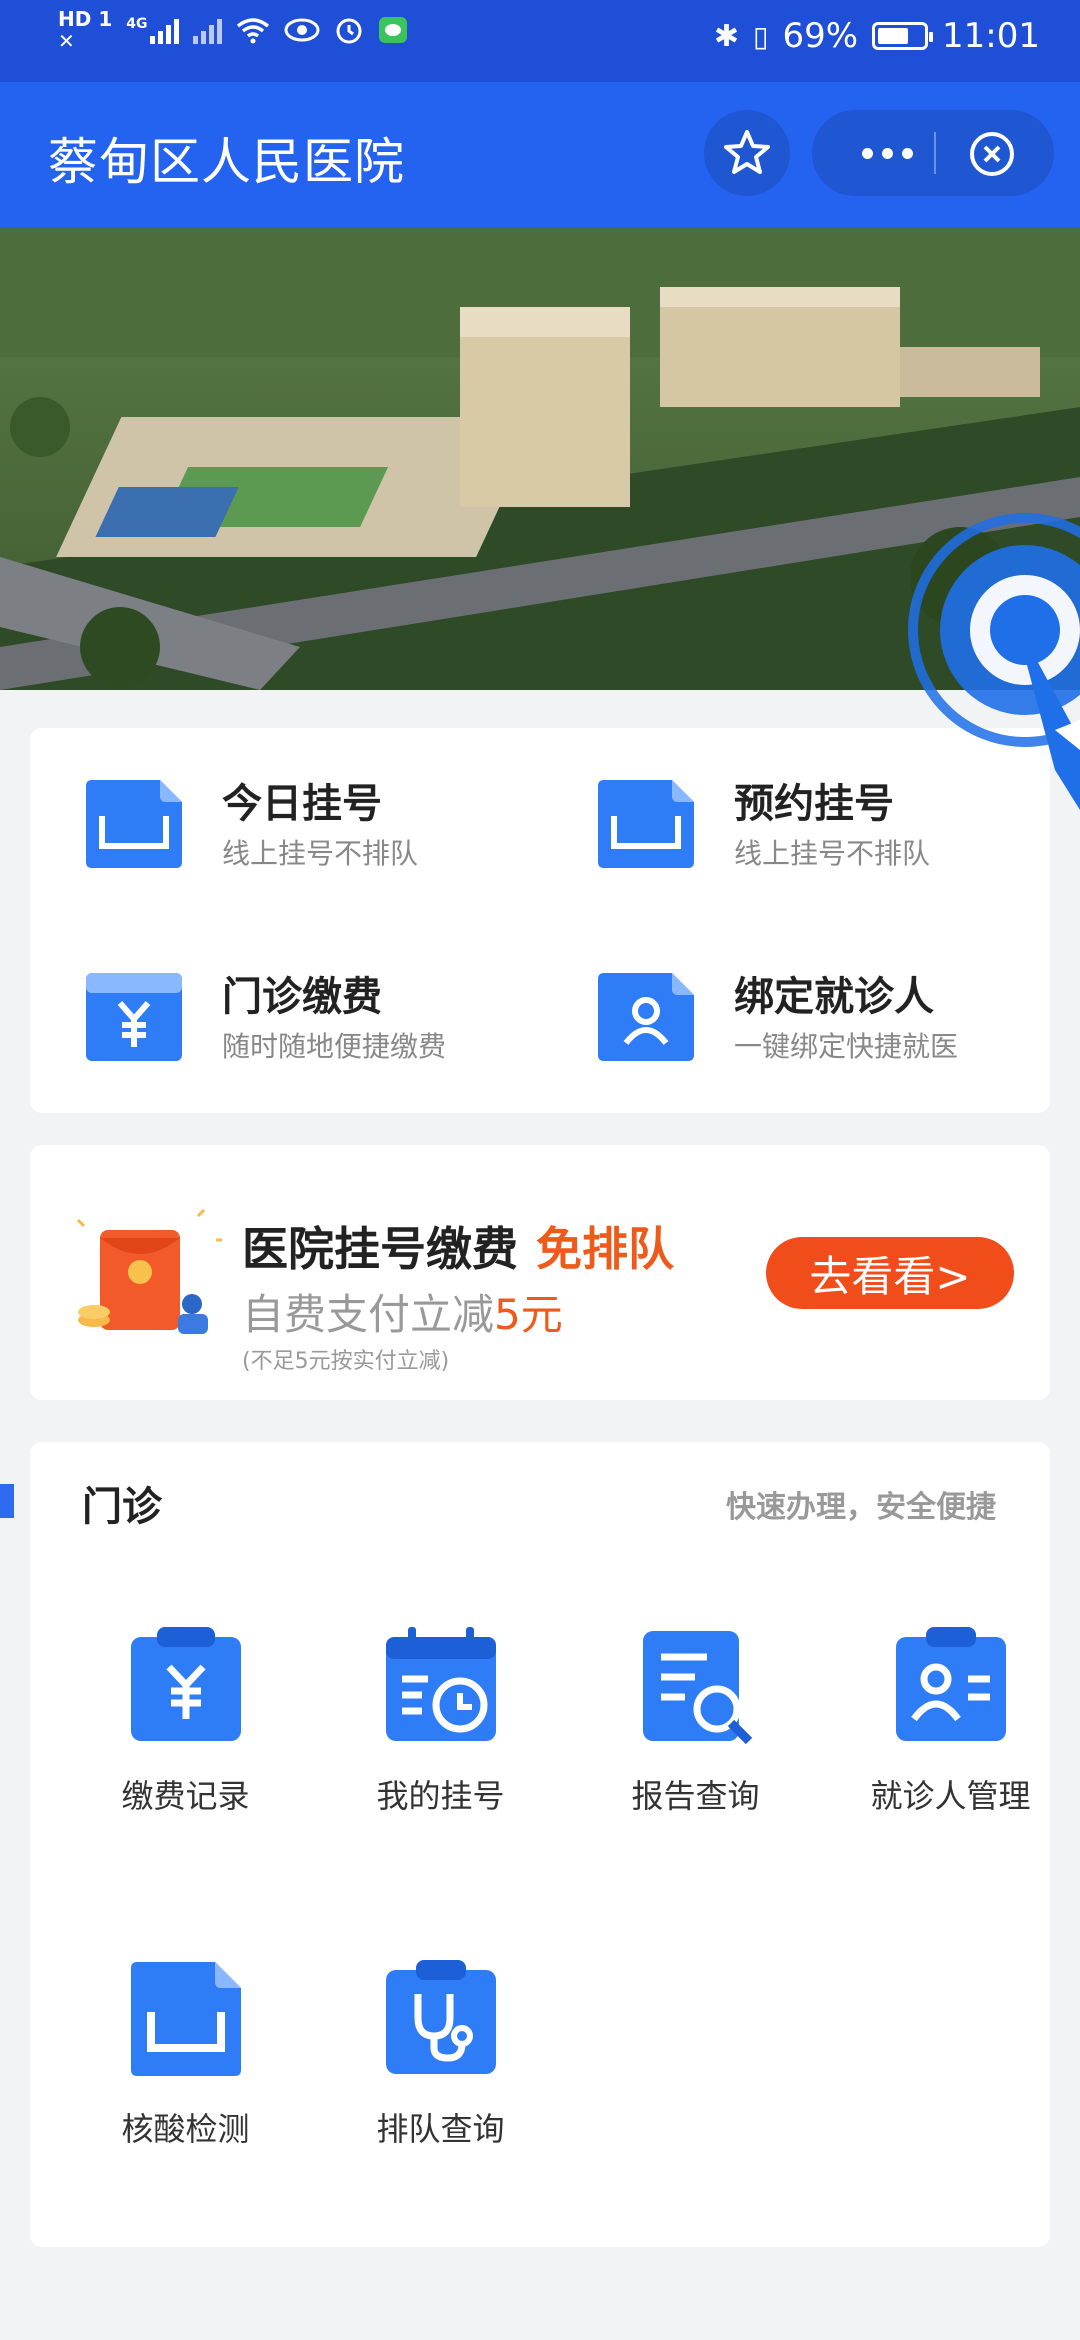 The image size is (1080, 2340). What do you see at coordinates (846, 1046) in the screenshot?
I see `quick-action-subtitle: 一键绑定快捷就医` at bounding box center [846, 1046].